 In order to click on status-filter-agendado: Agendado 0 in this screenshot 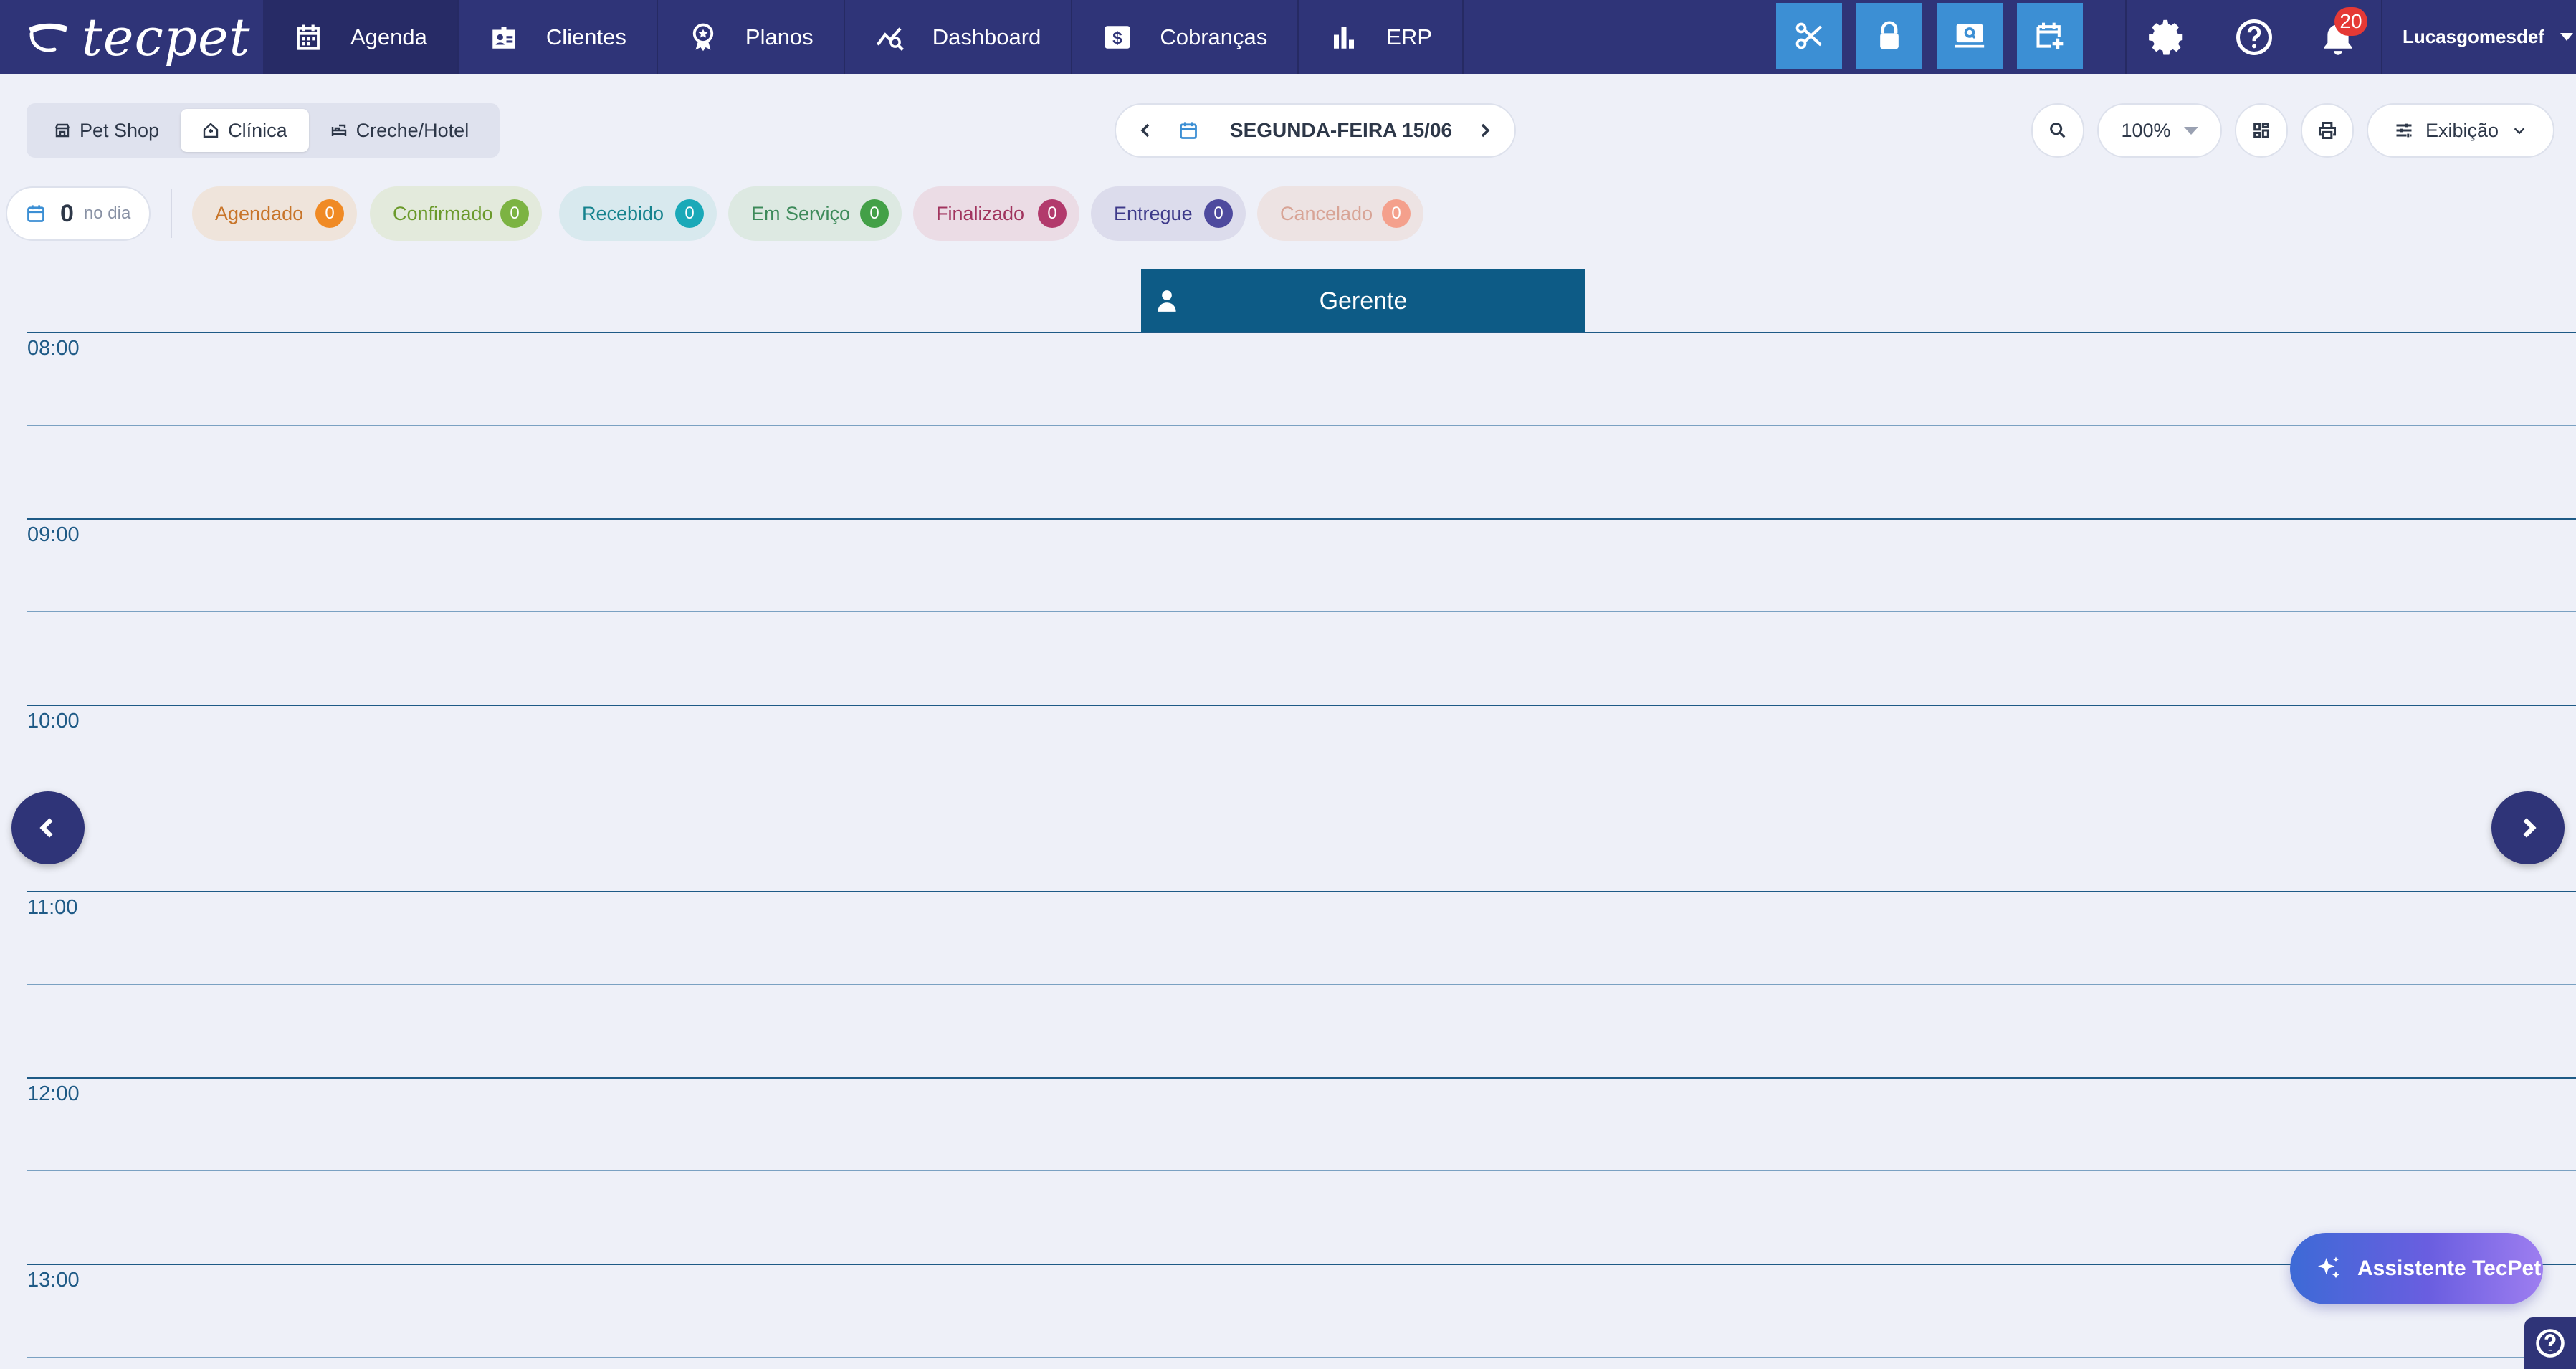, I will do `click(274, 213)`.